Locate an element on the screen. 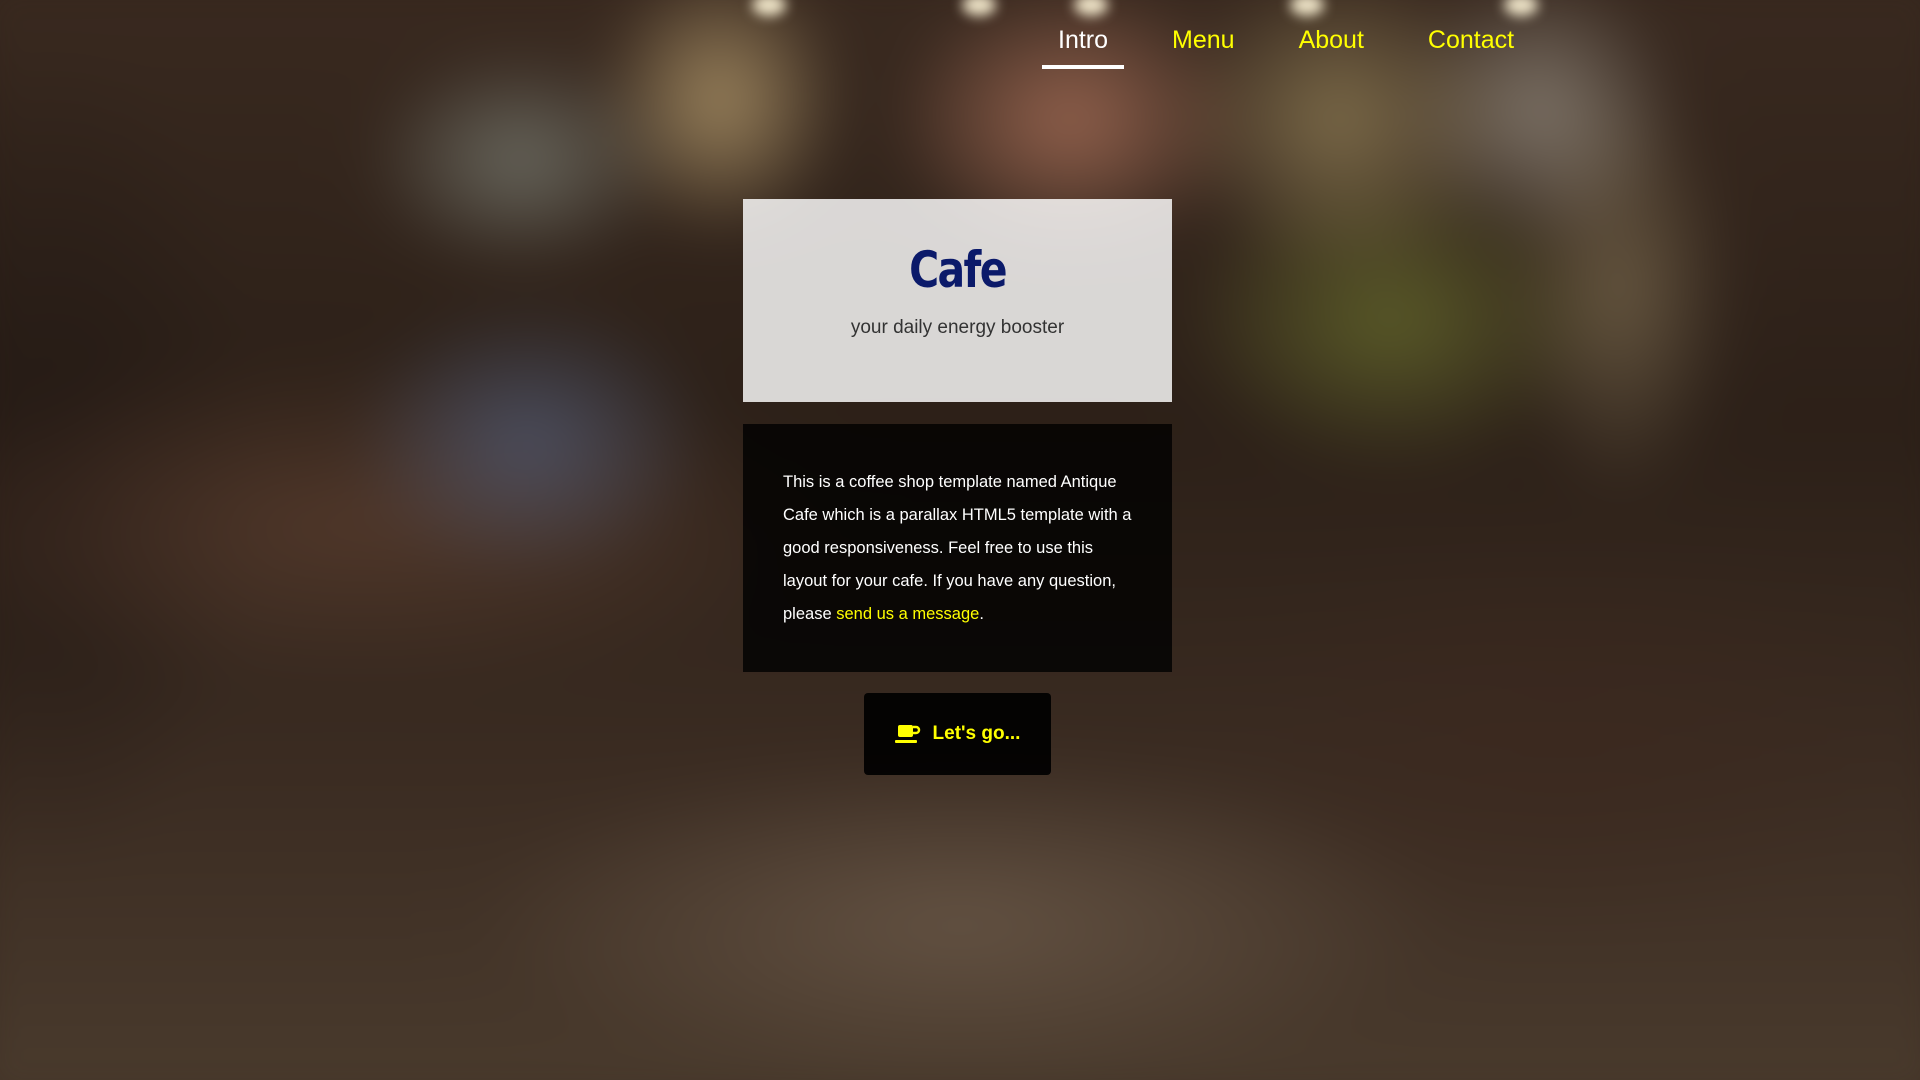  nav-item-contact: Contact is located at coordinates (1471, 45).